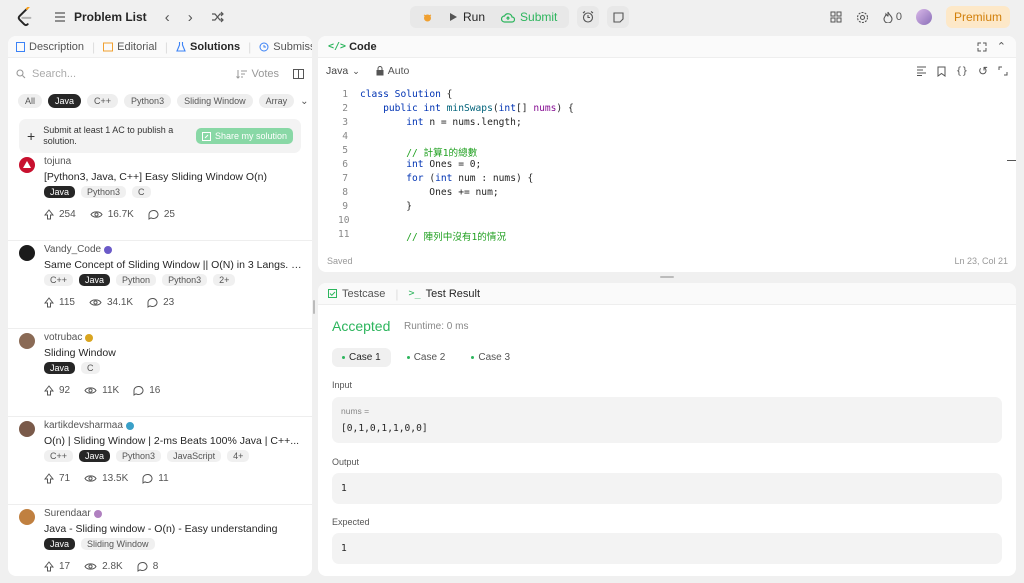  What do you see at coordinates (340, 261) in the screenshot?
I see `save-status: Saved` at bounding box center [340, 261].